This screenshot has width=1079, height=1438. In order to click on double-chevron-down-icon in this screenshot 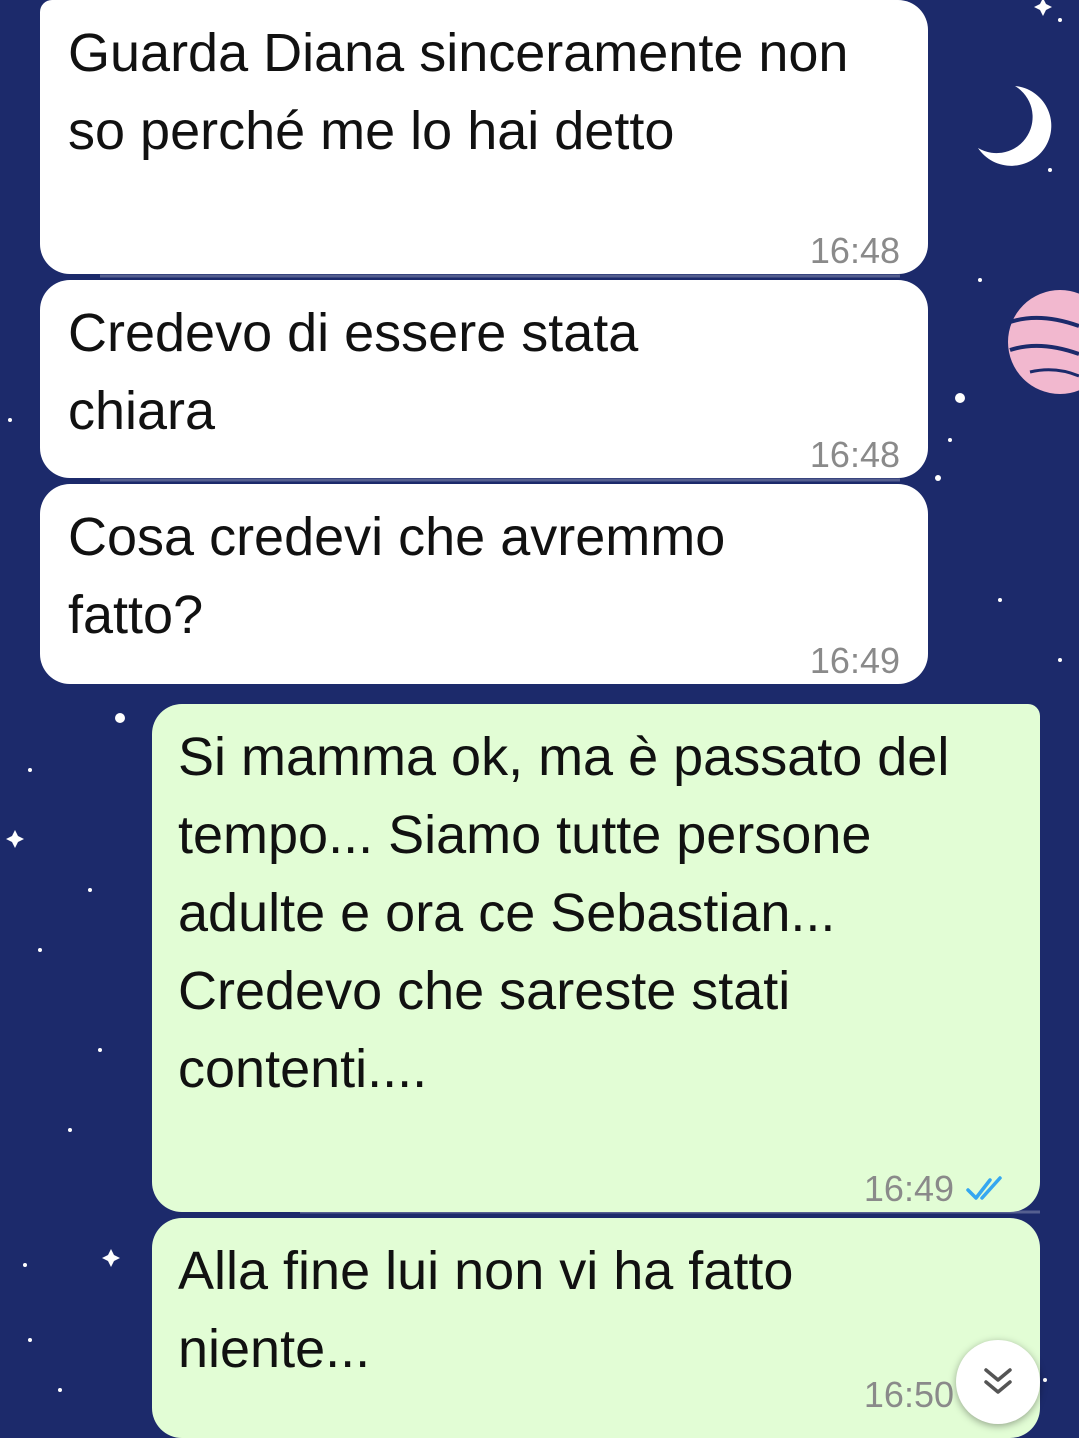, I will do `click(998, 1381)`.